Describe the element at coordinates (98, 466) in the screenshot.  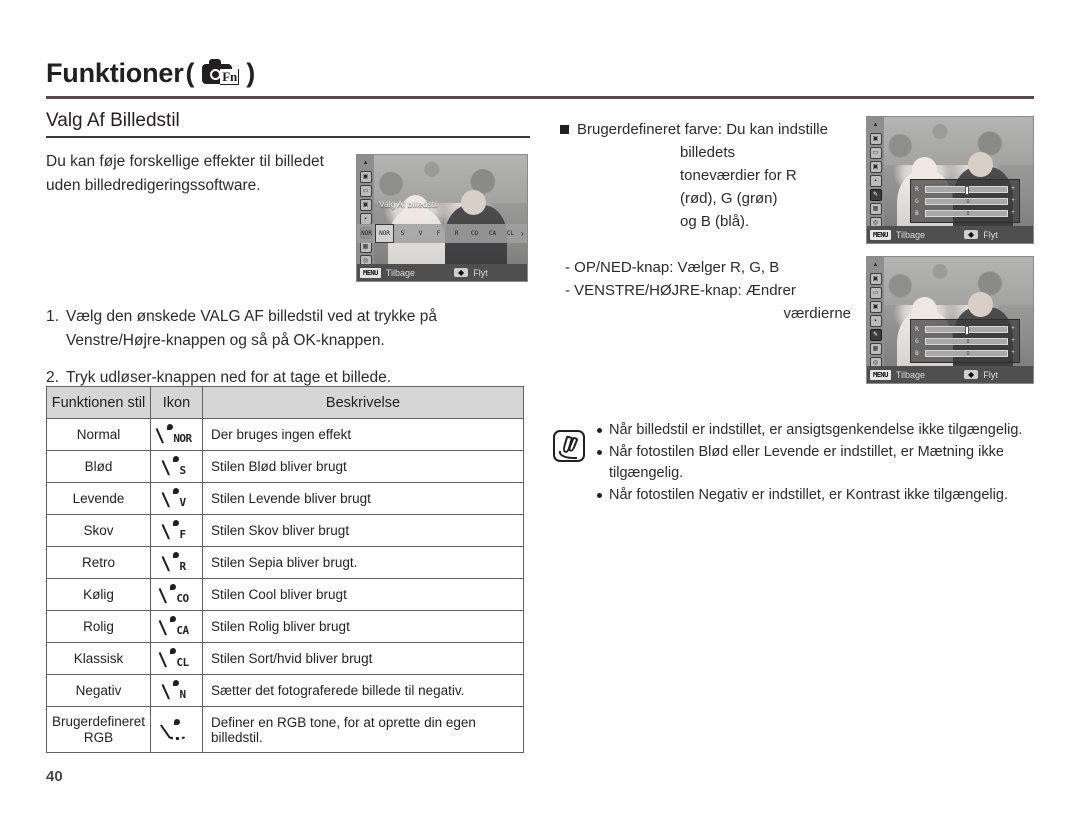
I see `cell-style: Blød` at that location.